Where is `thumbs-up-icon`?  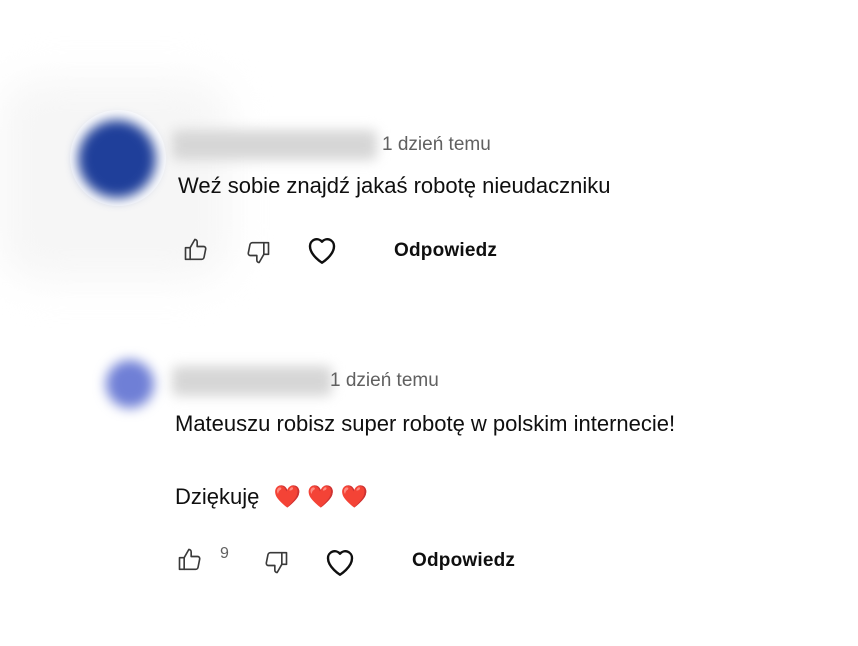 thumbs-up-icon is located at coordinates (189, 559).